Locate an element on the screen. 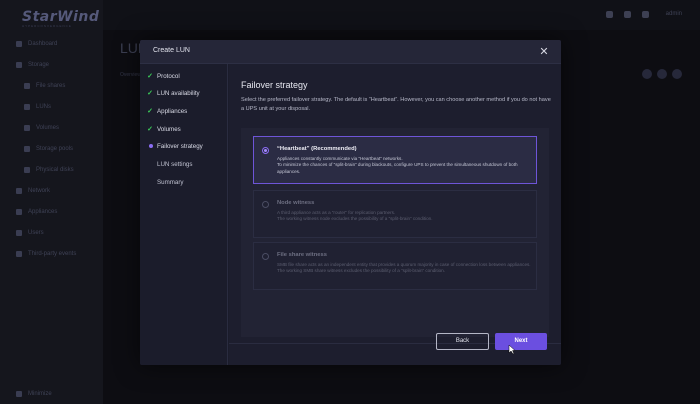 The height and width of the screenshot is (404, 700). sidebar-item-third-party-events: Third-party events is located at coordinates (46, 254).